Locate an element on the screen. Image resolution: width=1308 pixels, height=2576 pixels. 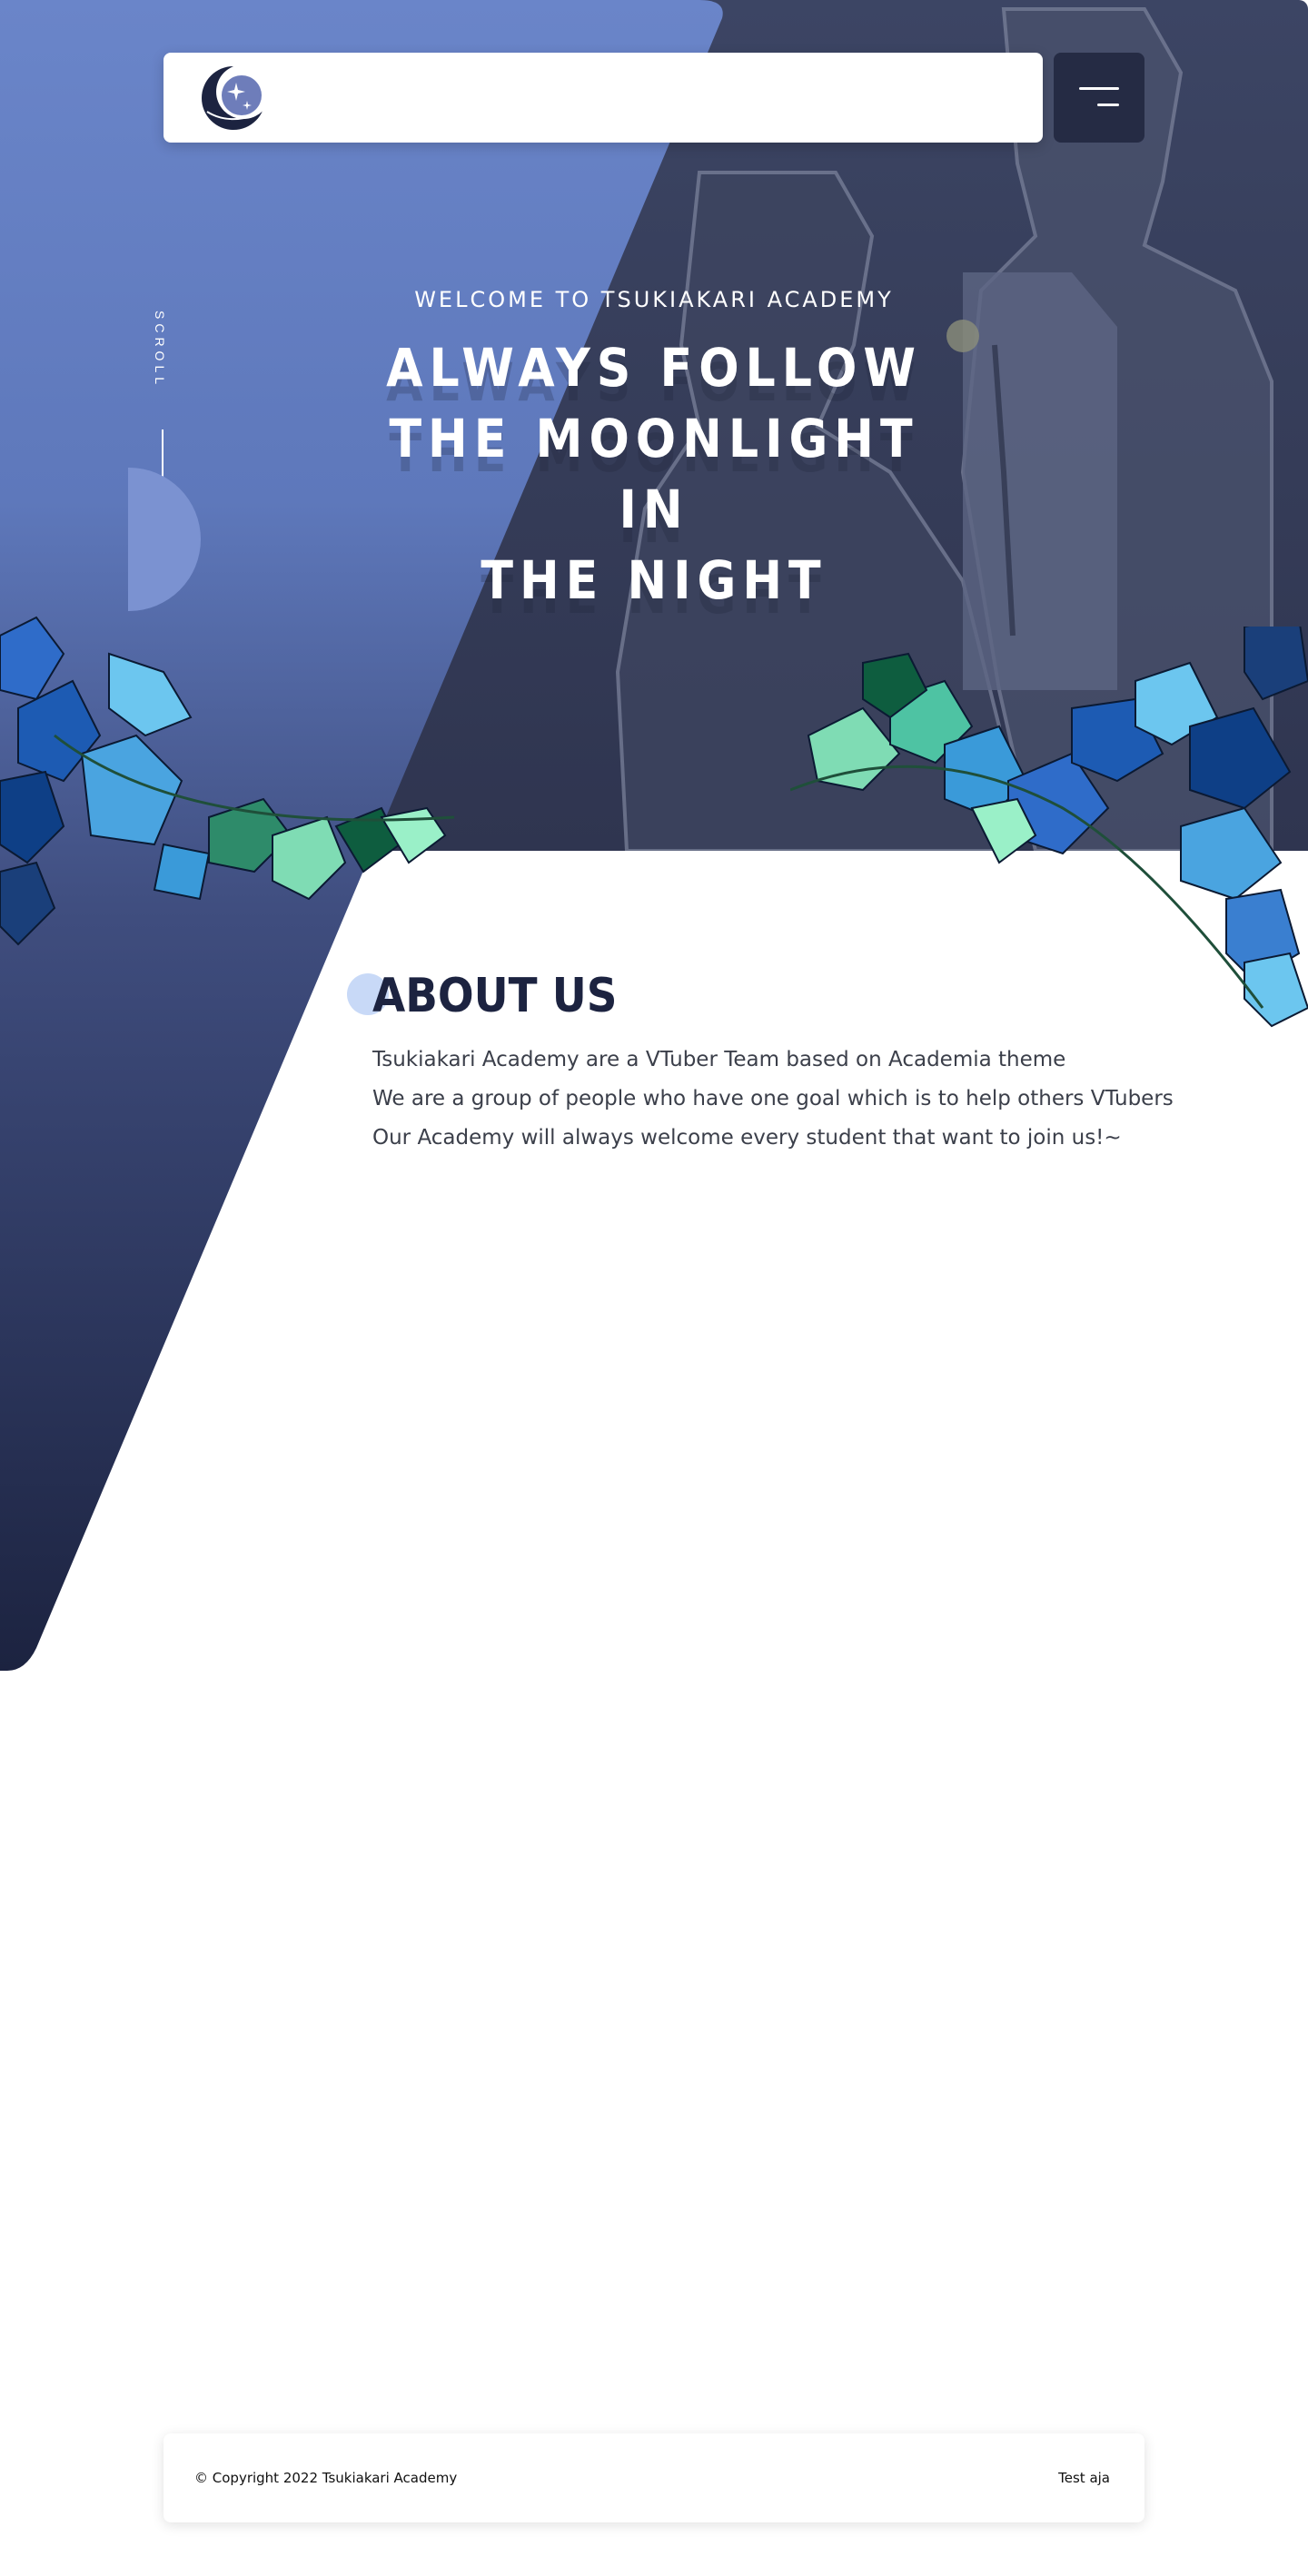
footer-link: Test aja is located at coordinates (1084, 2478).